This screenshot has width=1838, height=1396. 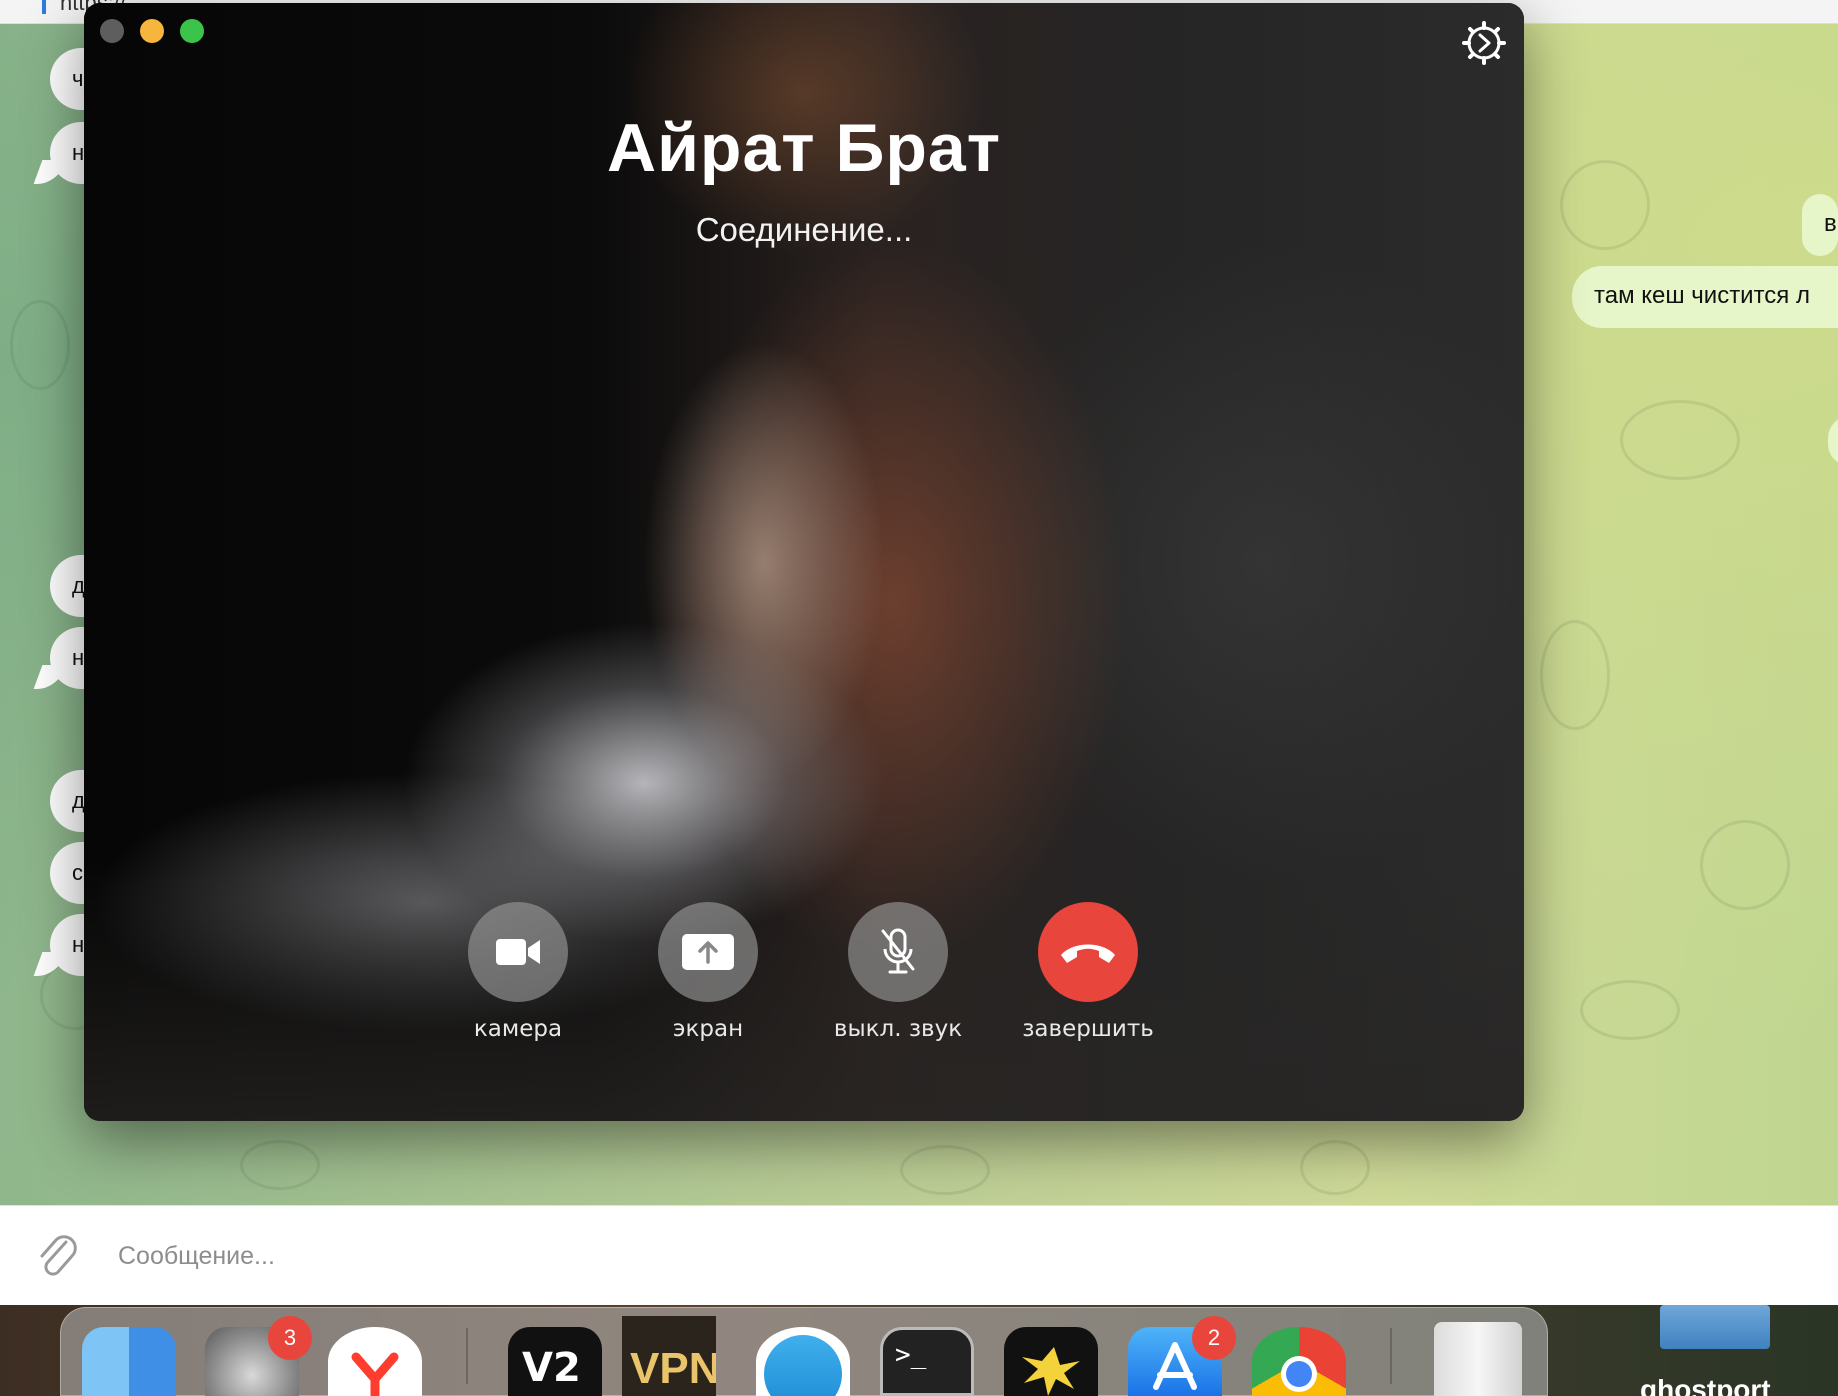 I want to click on zoom-window-button, so click(x=192, y=31).